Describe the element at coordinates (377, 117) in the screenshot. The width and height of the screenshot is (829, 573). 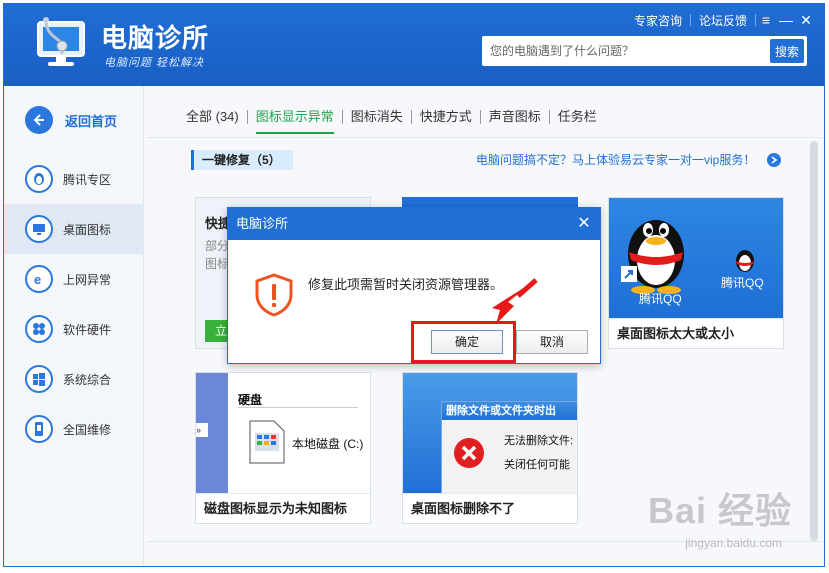
I see `tab-icon-missing: 图标消失` at that location.